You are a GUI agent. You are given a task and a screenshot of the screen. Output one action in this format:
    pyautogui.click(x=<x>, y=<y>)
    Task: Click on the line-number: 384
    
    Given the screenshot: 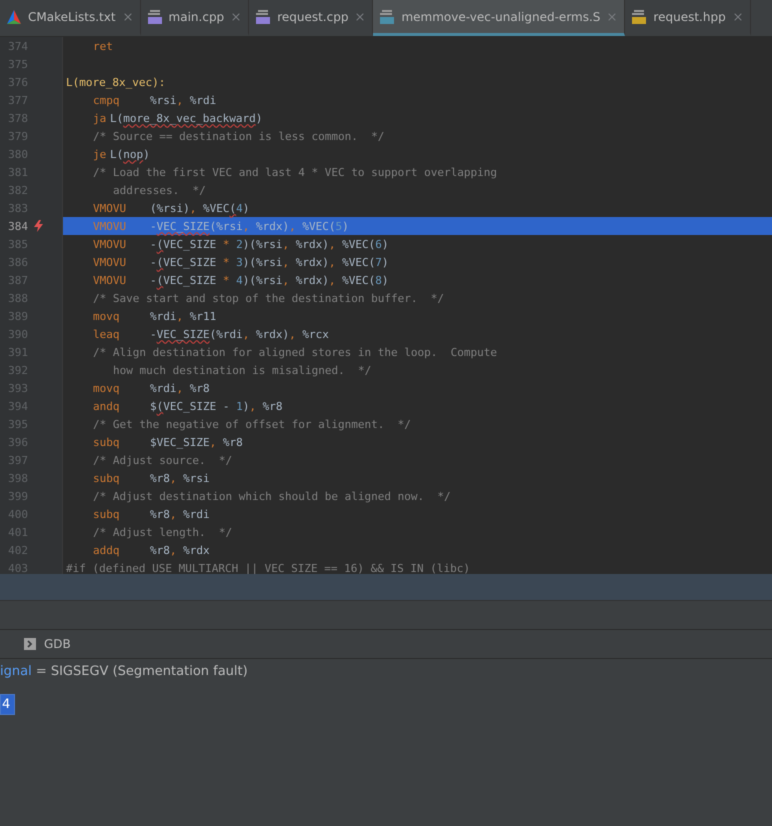 What is the action you would take?
    pyautogui.click(x=17, y=226)
    